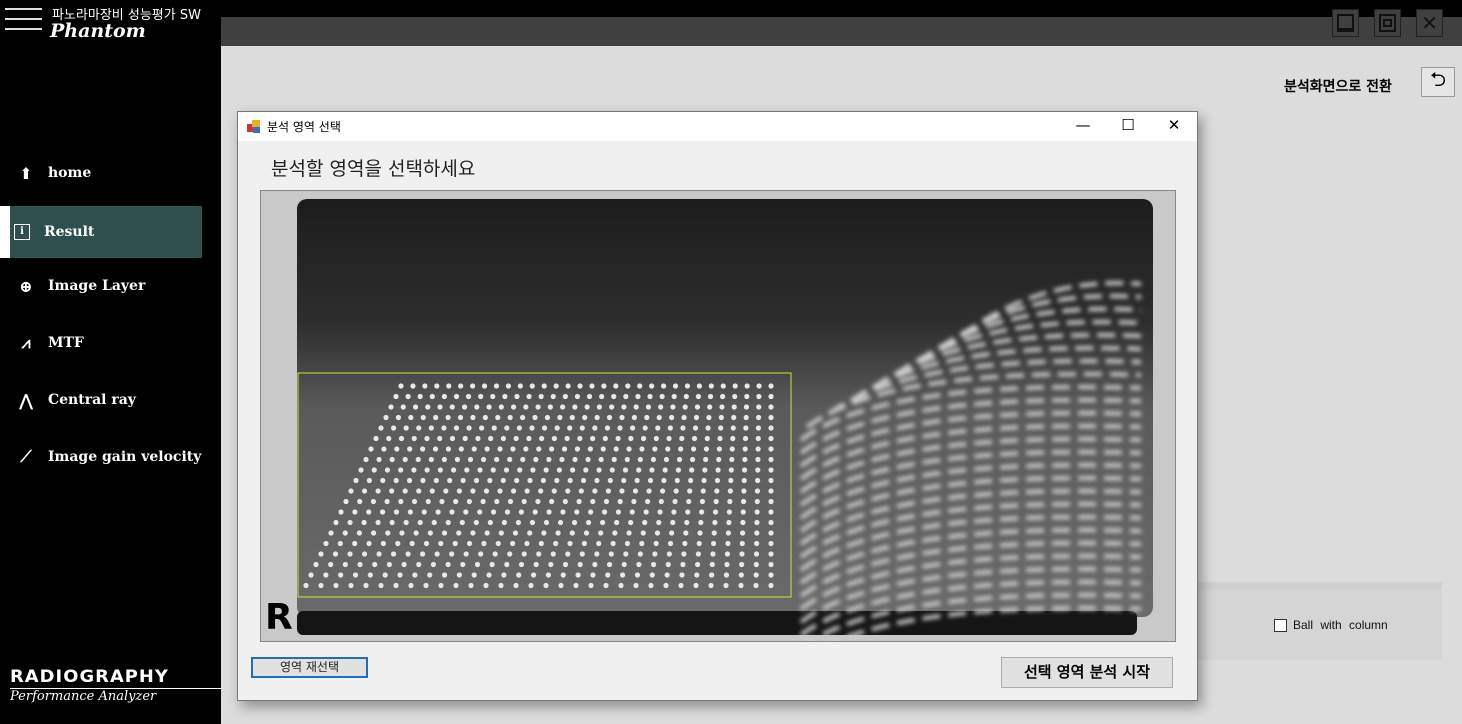  I want to click on dialog-close-button: ✕, so click(1174, 125).